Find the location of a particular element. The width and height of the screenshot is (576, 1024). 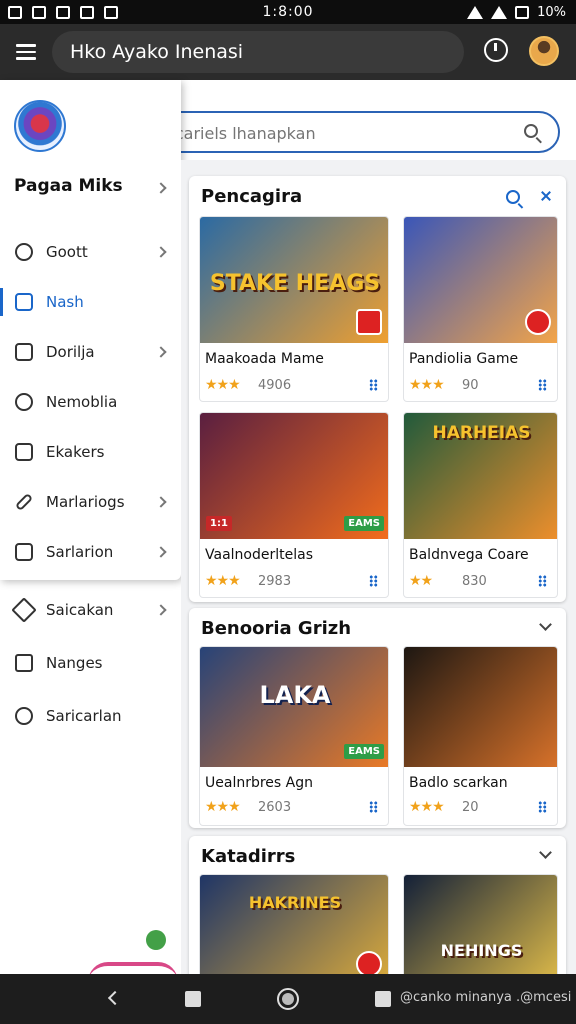

game-card: Pandiolia Game ★★★ 90 is located at coordinates (480, 309).